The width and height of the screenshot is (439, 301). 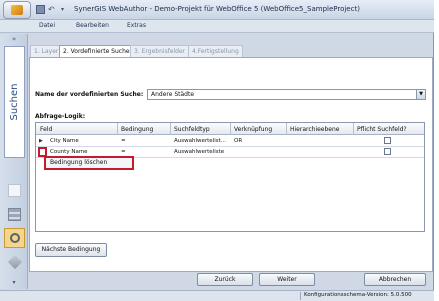 What do you see at coordinates (192, 129) in the screenshot?
I see `column-suchfeldtyp: Suchfeldtyp` at bounding box center [192, 129].